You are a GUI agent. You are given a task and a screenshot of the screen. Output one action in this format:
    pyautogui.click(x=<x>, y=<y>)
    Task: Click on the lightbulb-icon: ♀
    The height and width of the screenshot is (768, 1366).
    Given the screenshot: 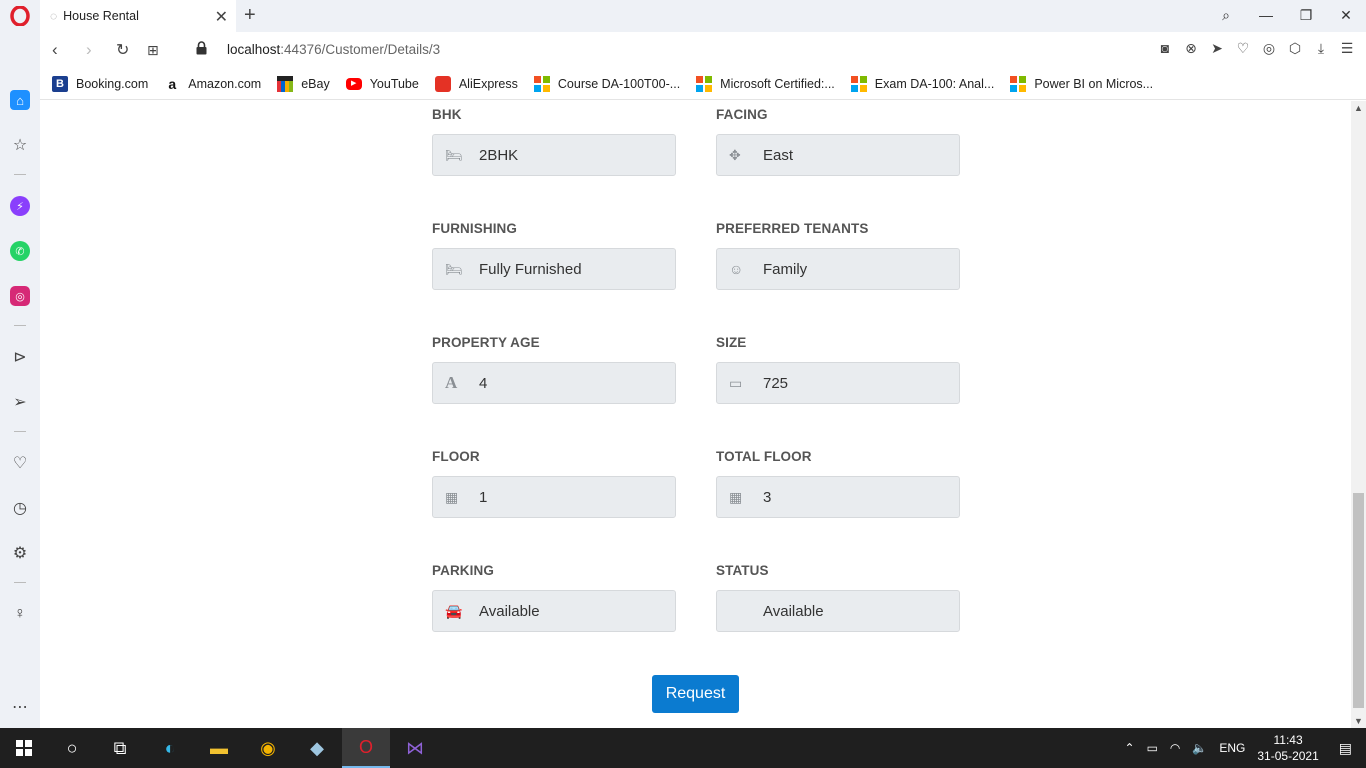 What is the action you would take?
    pyautogui.click(x=20, y=614)
    